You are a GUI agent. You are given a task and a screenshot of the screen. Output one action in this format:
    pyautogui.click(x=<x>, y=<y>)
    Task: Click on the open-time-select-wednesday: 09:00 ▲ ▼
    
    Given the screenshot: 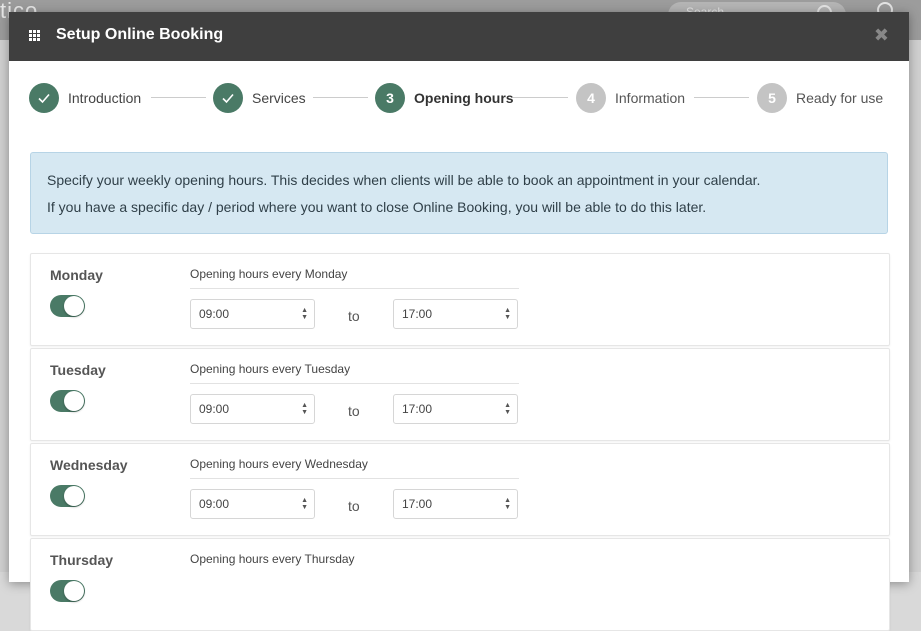 What is the action you would take?
    pyautogui.click(x=252, y=504)
    